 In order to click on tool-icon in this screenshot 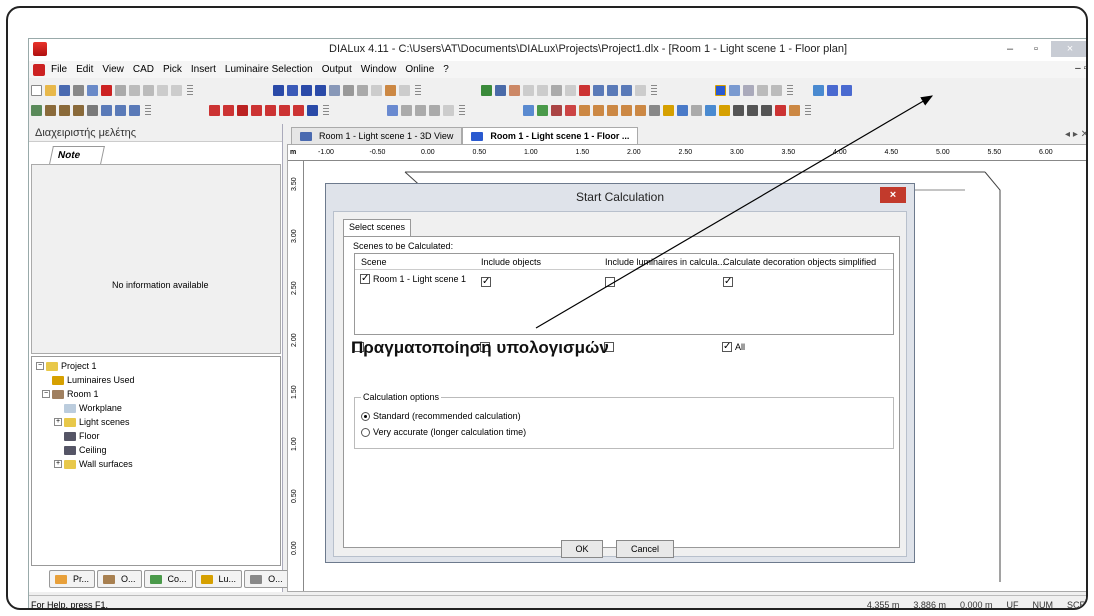, I will do `click(404, 90)`.